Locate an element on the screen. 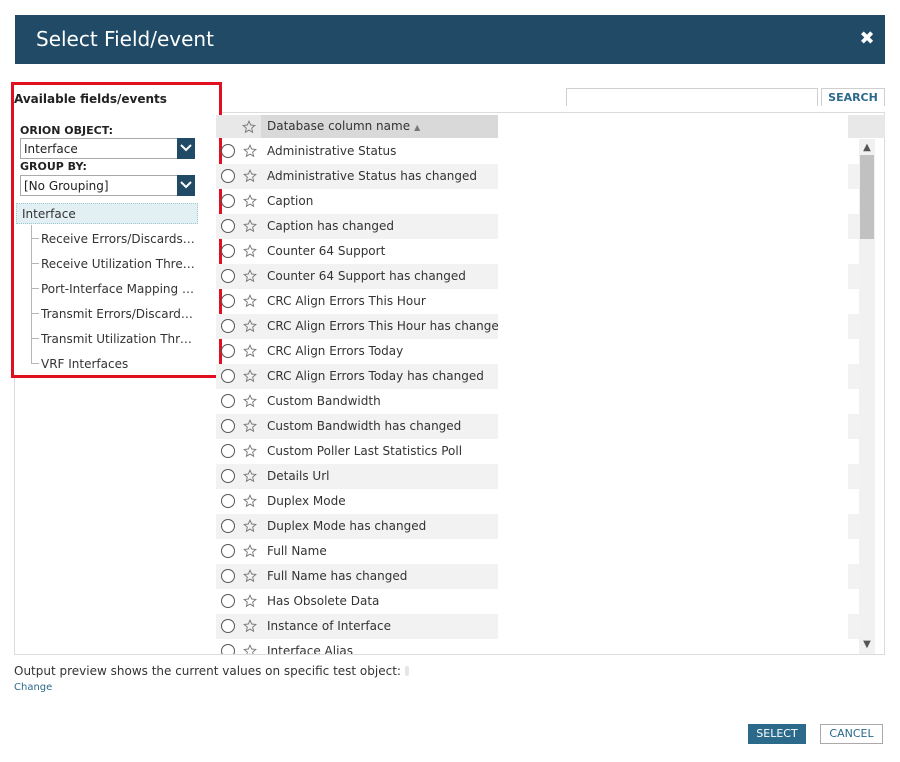 This screenshot has height=762, width=900. field-row: CRC Align Errors This Hour is located at coordinates (357, 301).